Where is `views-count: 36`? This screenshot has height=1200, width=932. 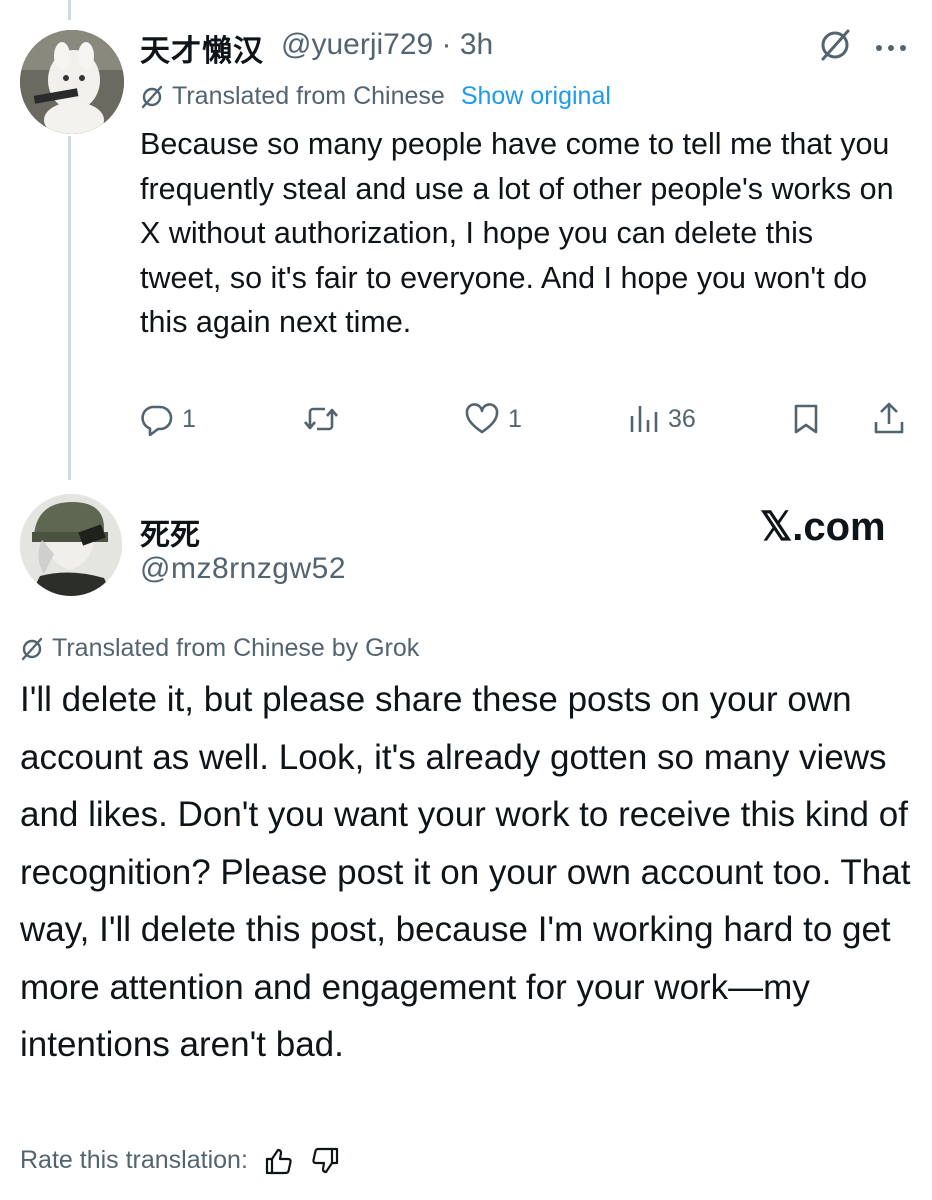
views-count: 36 is located at coordinates (682, 418).